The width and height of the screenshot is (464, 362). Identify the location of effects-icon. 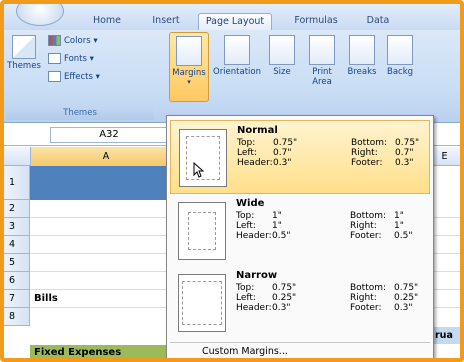
(54, 76).